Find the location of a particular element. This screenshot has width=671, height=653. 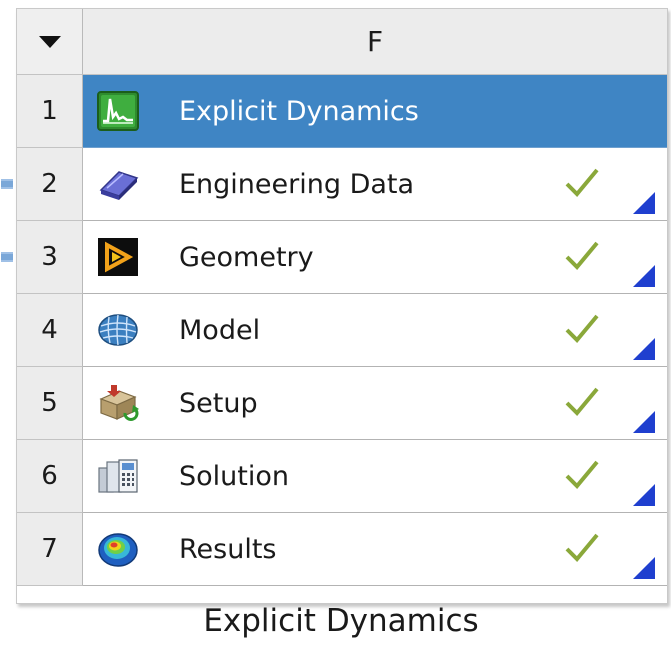

row-number: 1 is located at coordinates (50, 111).